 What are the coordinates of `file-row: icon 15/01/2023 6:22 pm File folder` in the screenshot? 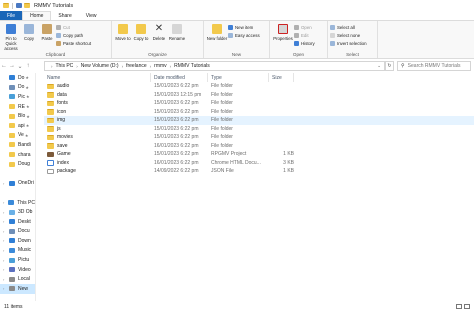 It's located at (259, 112).